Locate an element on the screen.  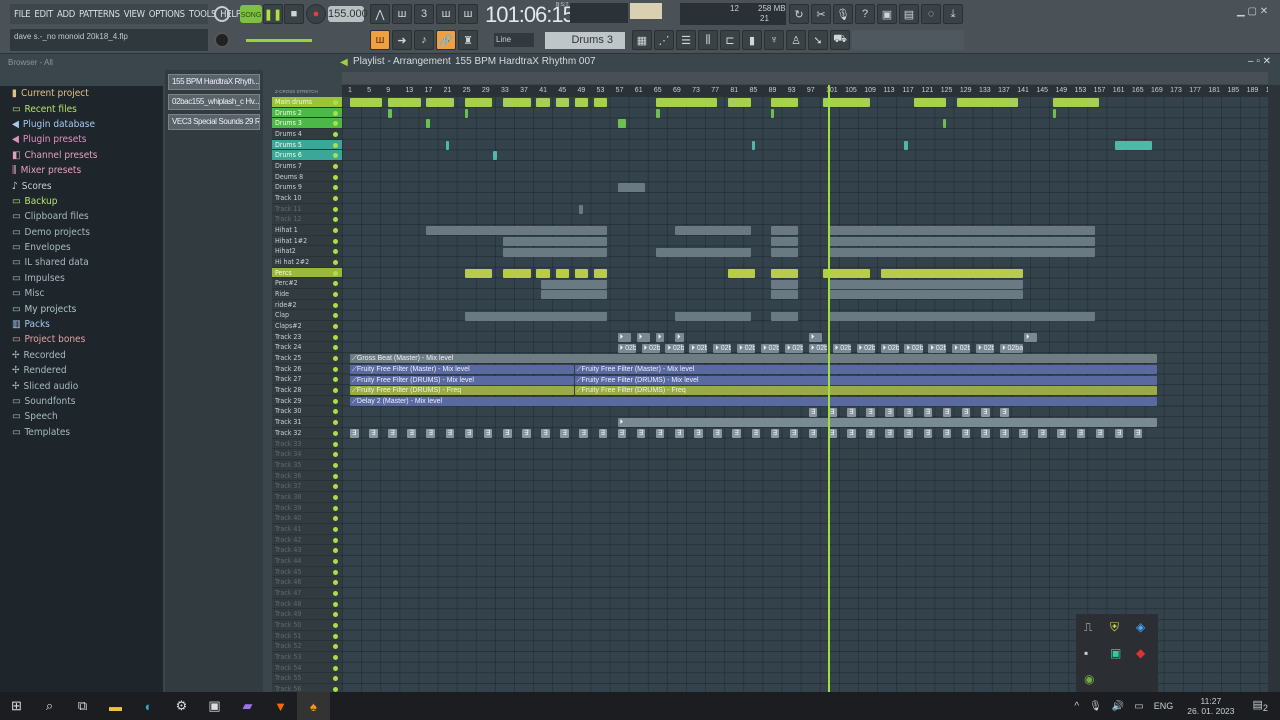
playhead is located at coordinates (829, 388).